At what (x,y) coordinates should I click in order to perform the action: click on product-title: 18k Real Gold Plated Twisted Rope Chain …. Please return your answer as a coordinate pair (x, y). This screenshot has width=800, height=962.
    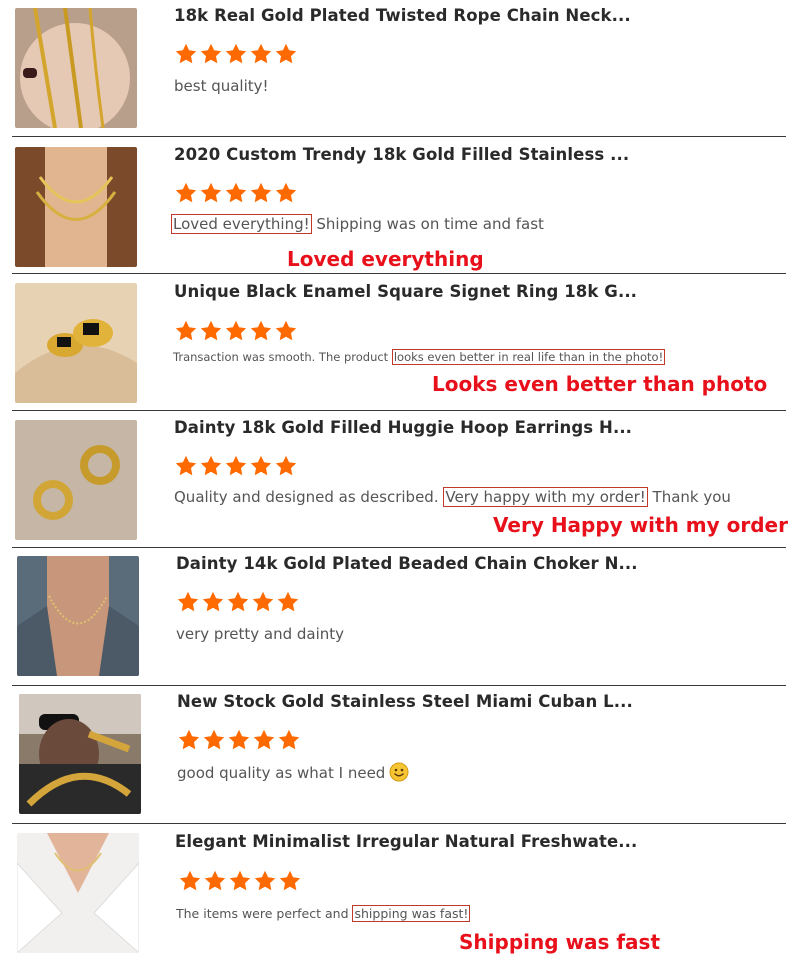
    Looking at the image, I should click on (402, 15).